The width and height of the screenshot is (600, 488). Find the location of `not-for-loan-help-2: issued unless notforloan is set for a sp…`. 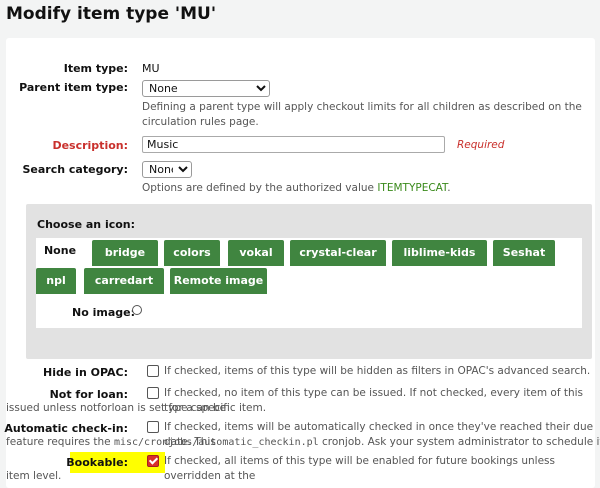

not-for-loan-help-2: issued unless notforloan is set for a sp… is located at coordinates (136, 408).